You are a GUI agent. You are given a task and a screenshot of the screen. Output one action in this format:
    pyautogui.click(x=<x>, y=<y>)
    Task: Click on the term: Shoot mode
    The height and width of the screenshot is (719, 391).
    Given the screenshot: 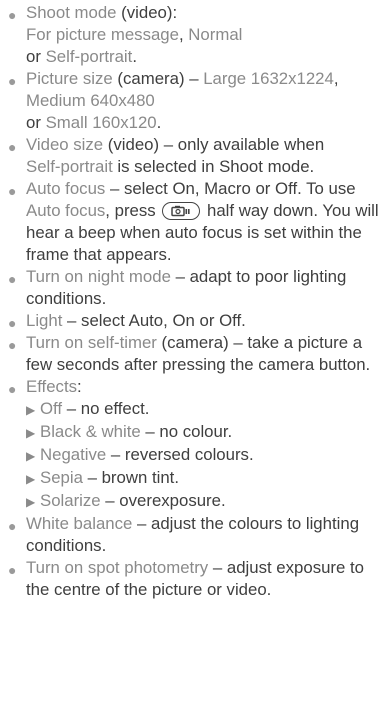 What is the action you would take?
    pyautogui.click(x=71, y=12)
    